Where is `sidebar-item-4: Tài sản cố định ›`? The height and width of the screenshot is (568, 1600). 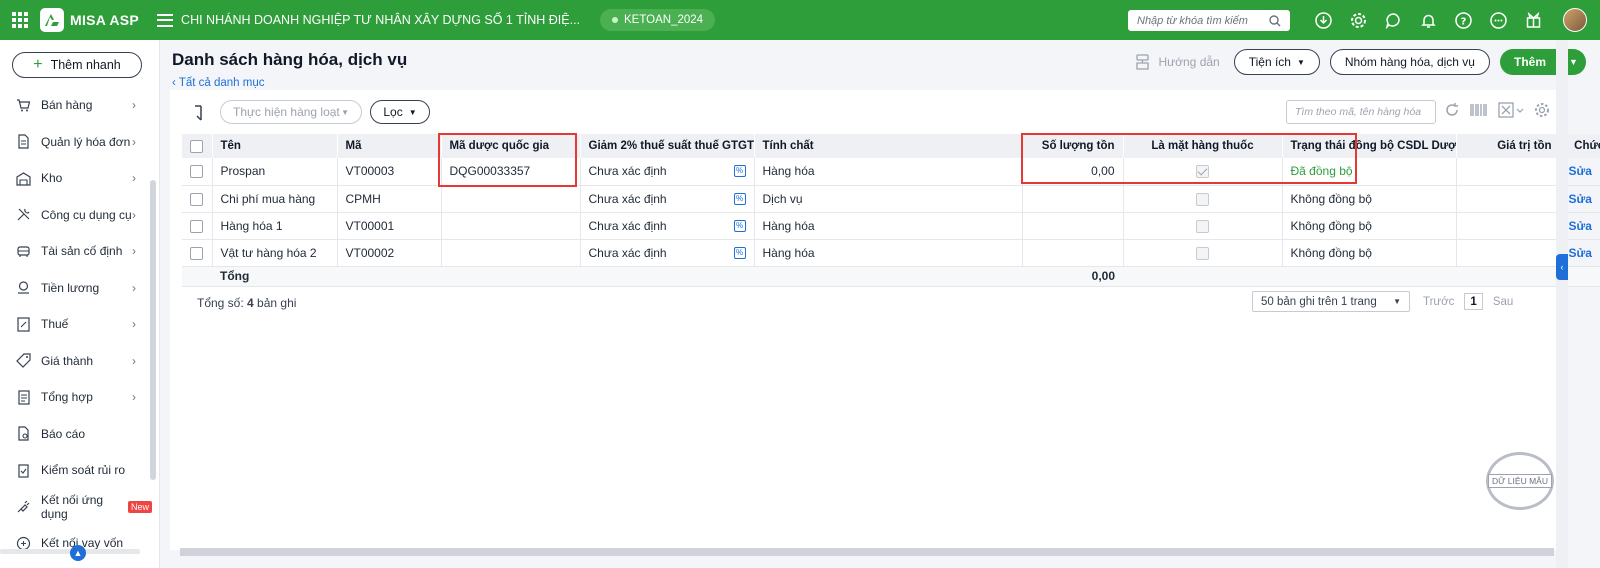
sidebar-item-4: Tài sản cố định › is located at coordinates (76, 251).